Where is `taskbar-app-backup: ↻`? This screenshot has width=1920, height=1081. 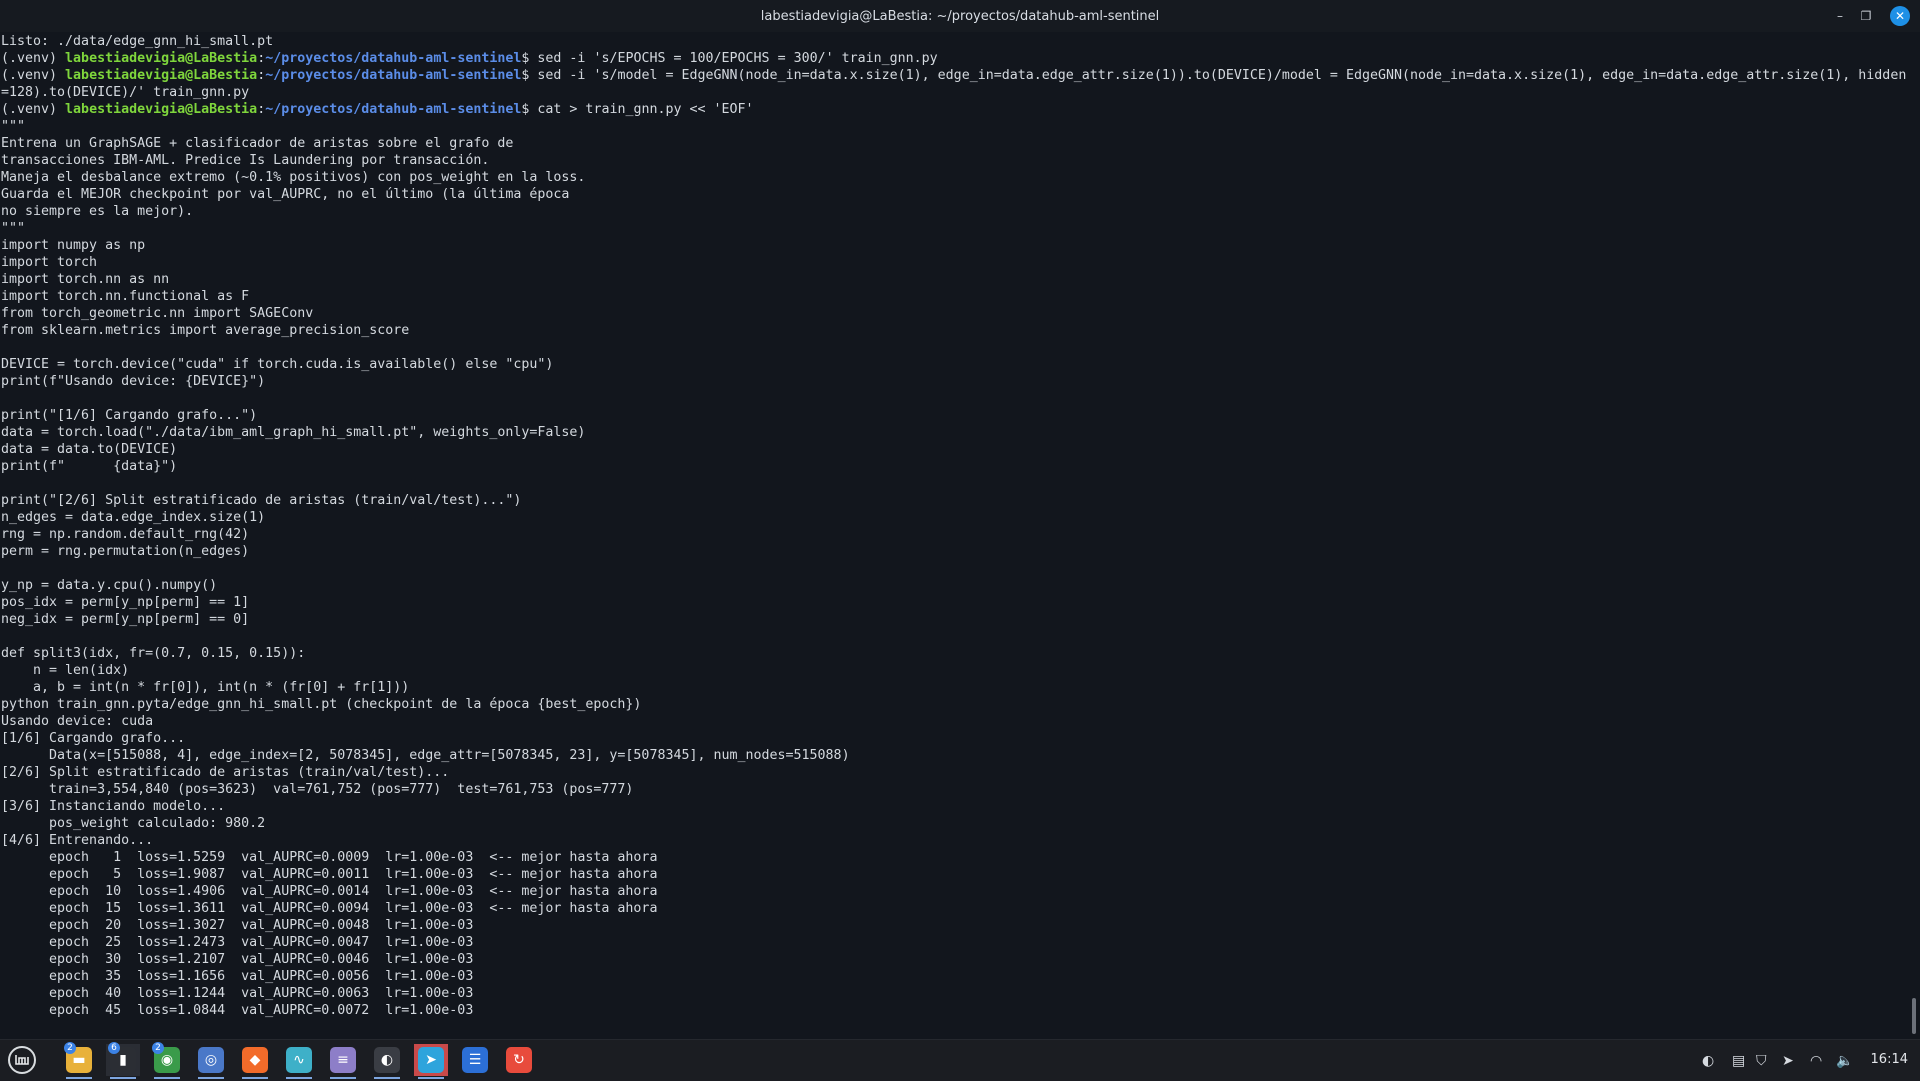
taskbar-app-backup: ↻ is located at coordinates (519, 1060).